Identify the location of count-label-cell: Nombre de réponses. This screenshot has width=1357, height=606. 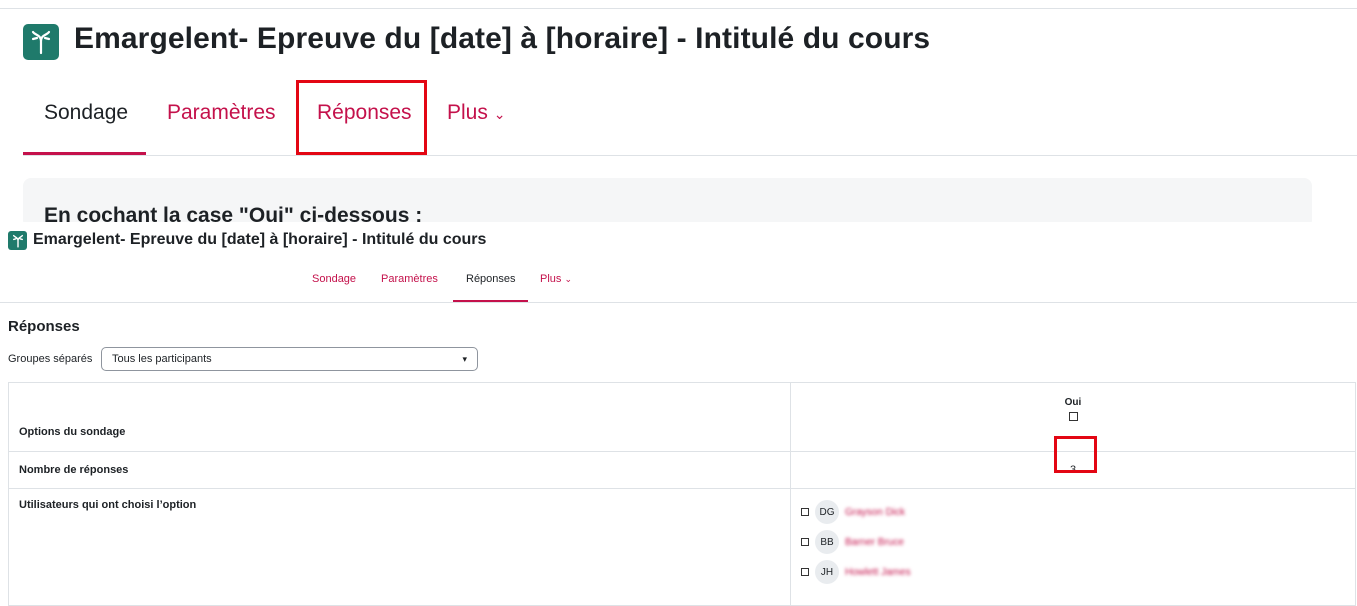
(399, 470).